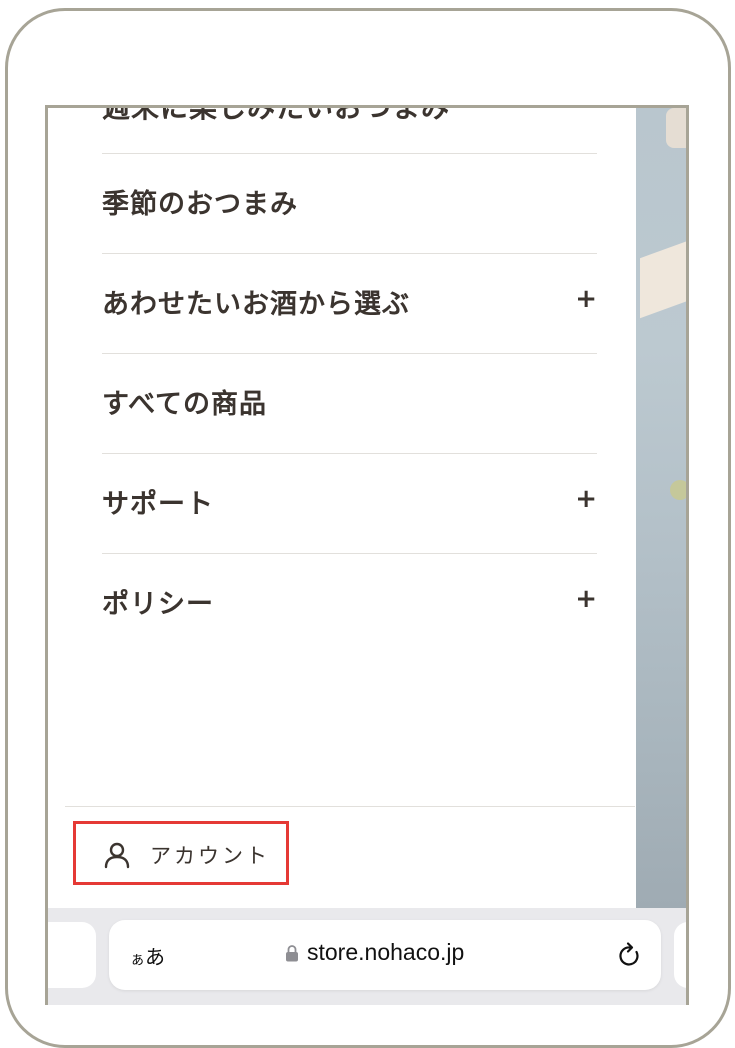 This screenshot has width=735, height=1048. Describe the element at coordinates (185, 404) in the screenshot. I see `menu-item-label: すべての商品` at that location.